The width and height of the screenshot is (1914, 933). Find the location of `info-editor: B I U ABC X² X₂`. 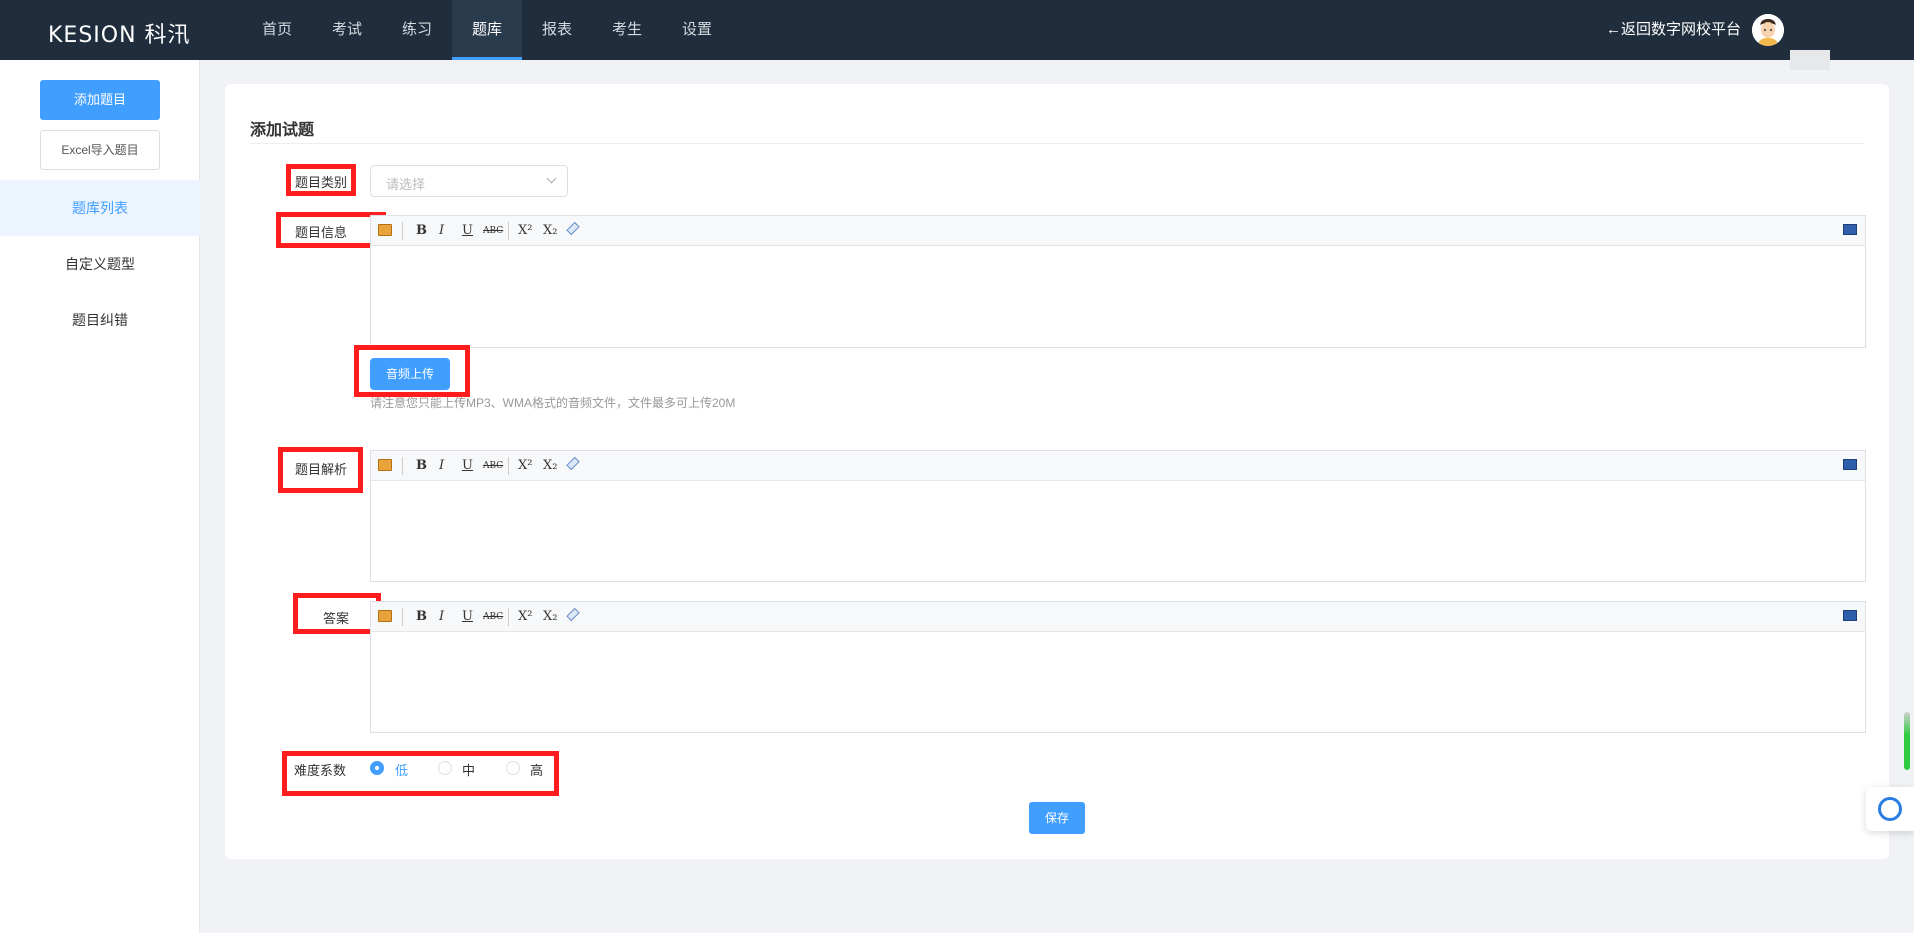

info-editor: B I U ABC X² X₂ is located at coordinates (1118, 281).